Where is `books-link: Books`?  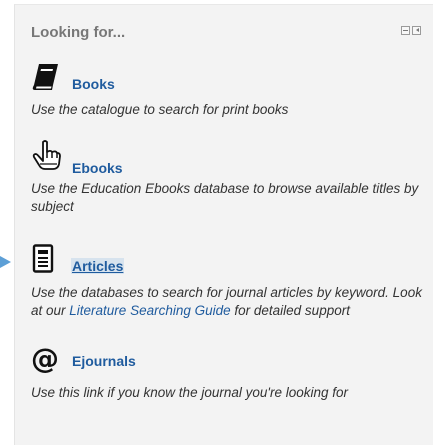
books-link: Books is located at coordinates (93, 84).